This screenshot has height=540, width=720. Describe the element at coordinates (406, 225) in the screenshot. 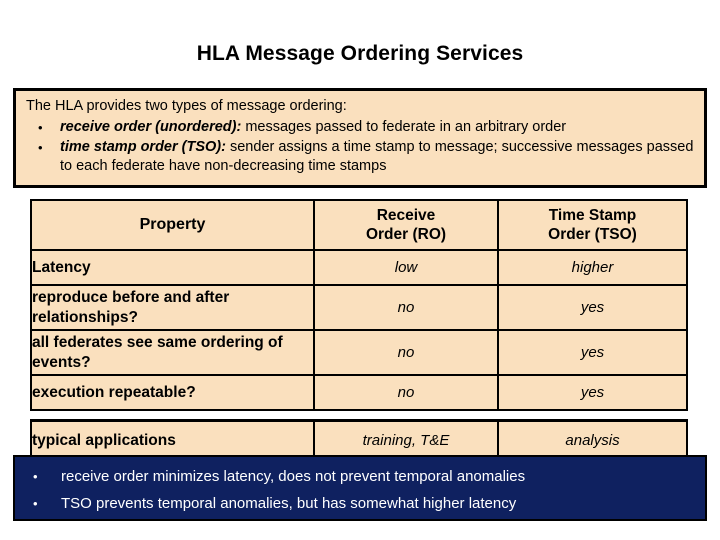

I see `column-header-receive-order: Receive Order (RO)` at that location.